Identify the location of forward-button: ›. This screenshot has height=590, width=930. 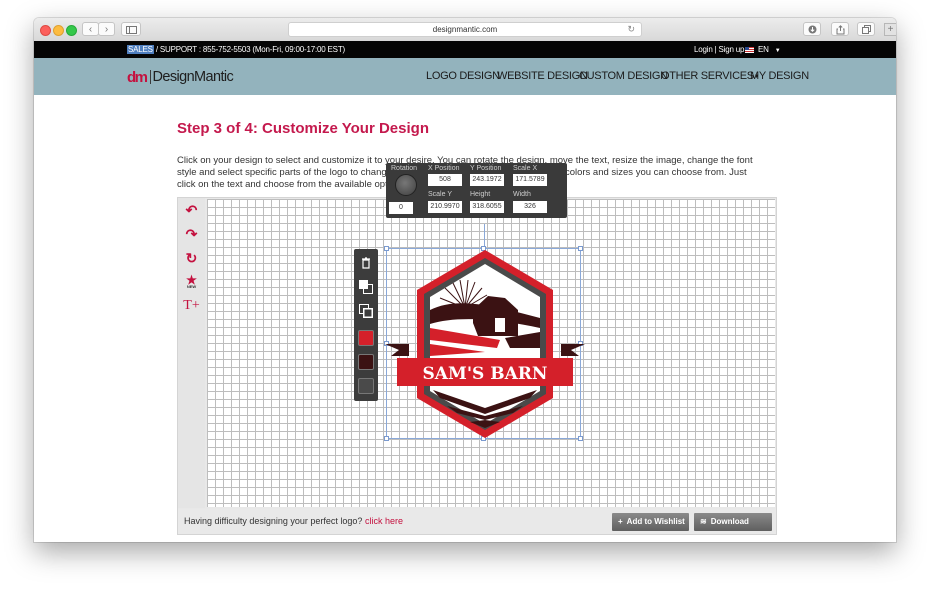
(106, 29).